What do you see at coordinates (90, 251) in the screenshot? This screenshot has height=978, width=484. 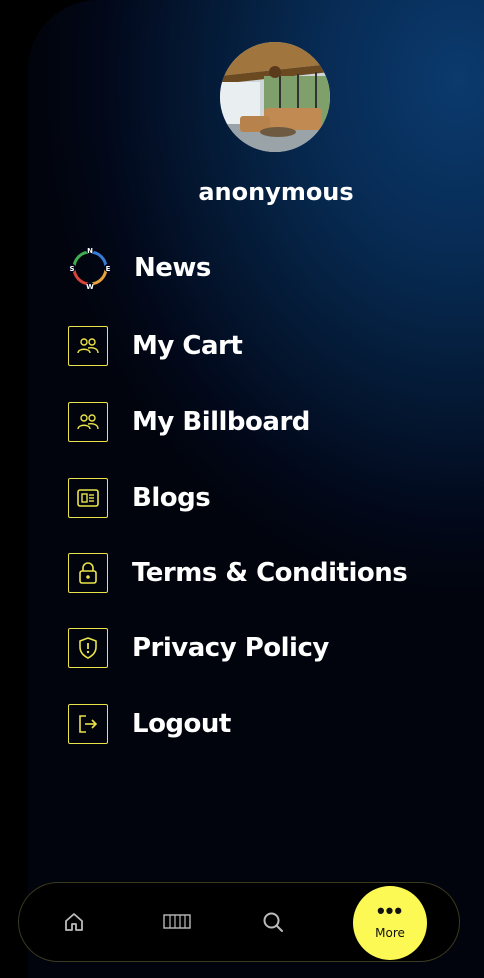 I see `compass-letter-n: N` at bounding box center [90, 251].